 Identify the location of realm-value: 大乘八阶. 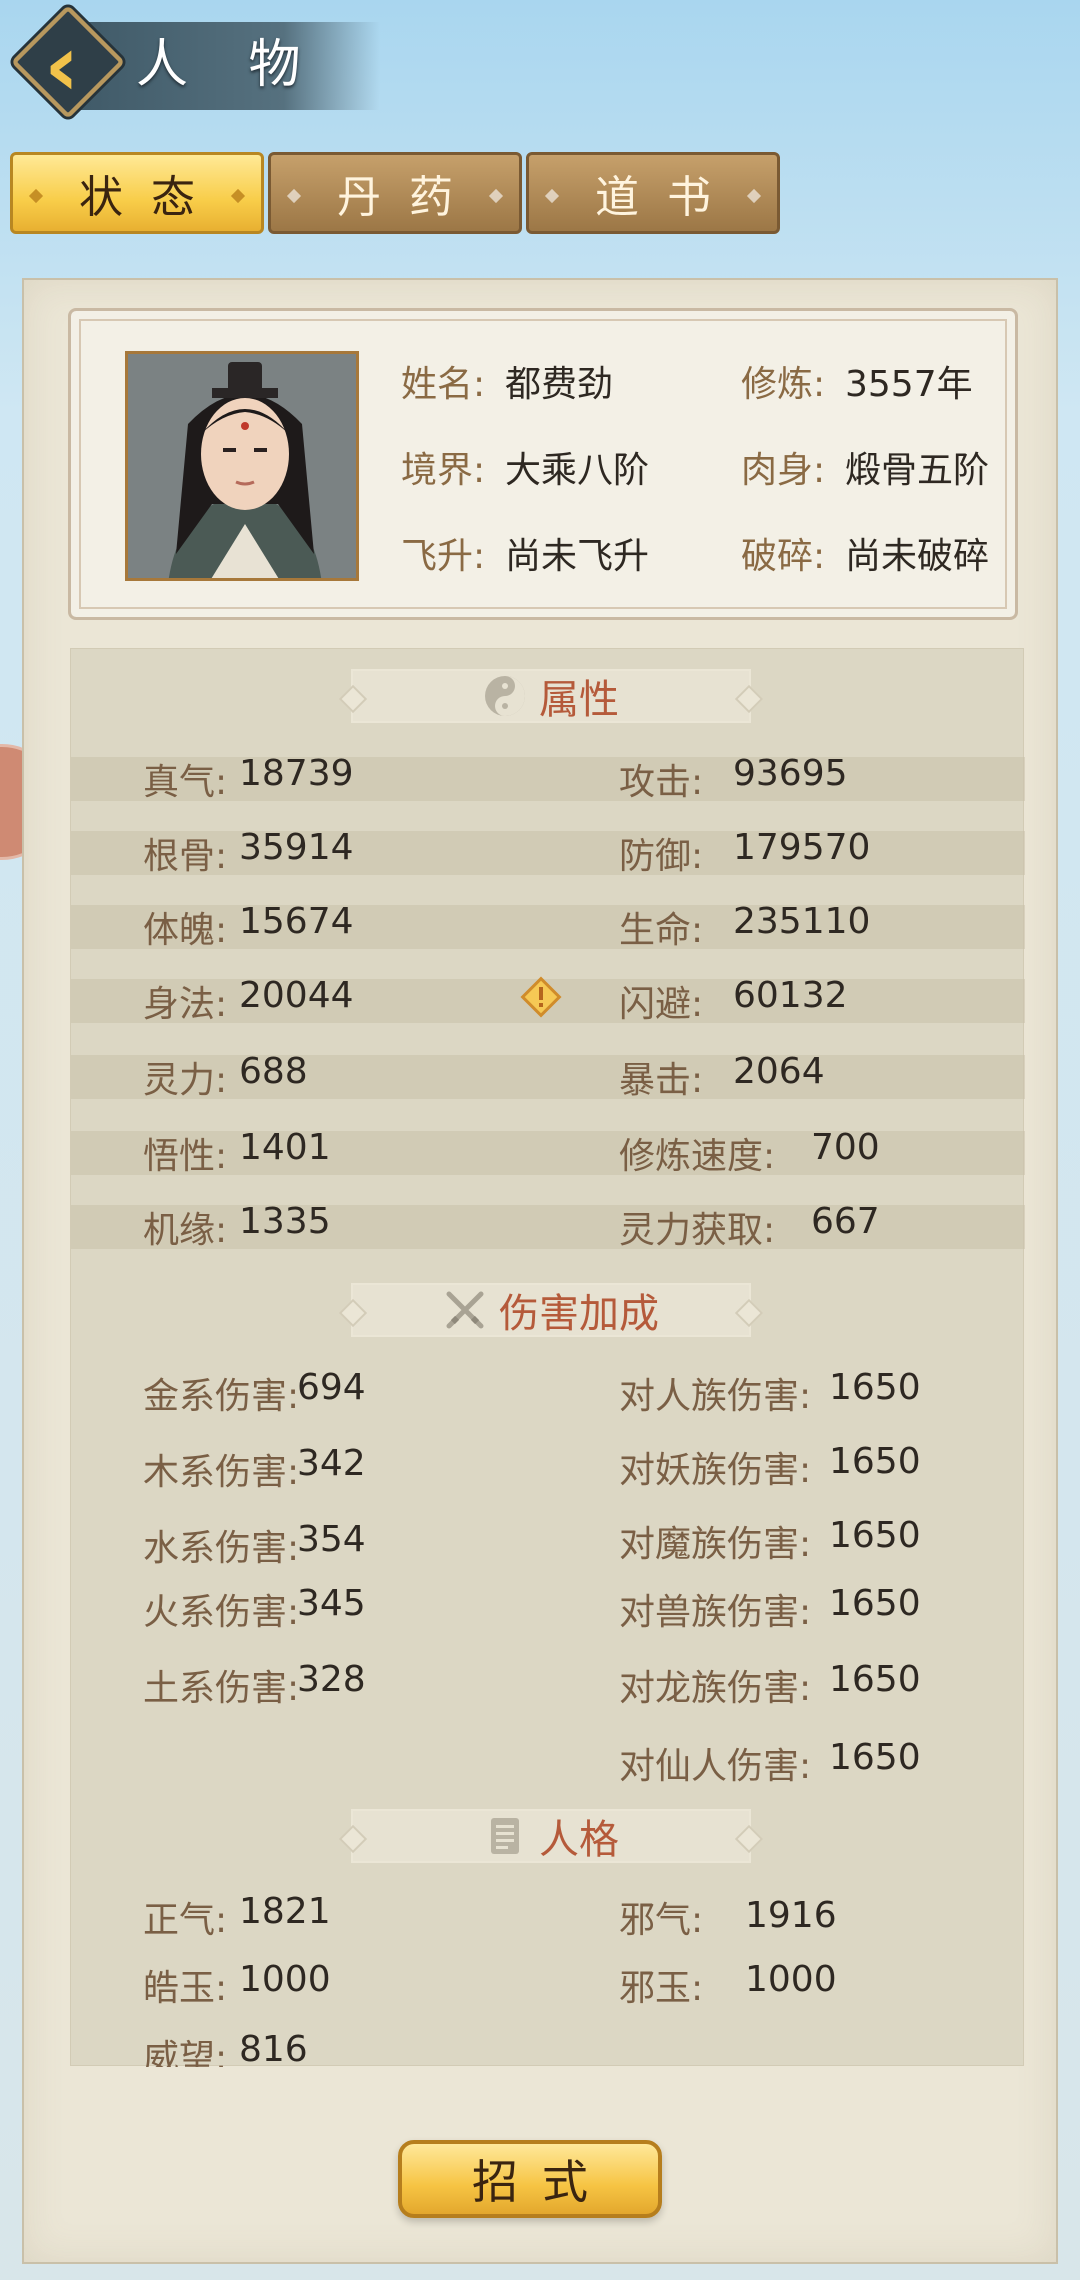
(577, 470).